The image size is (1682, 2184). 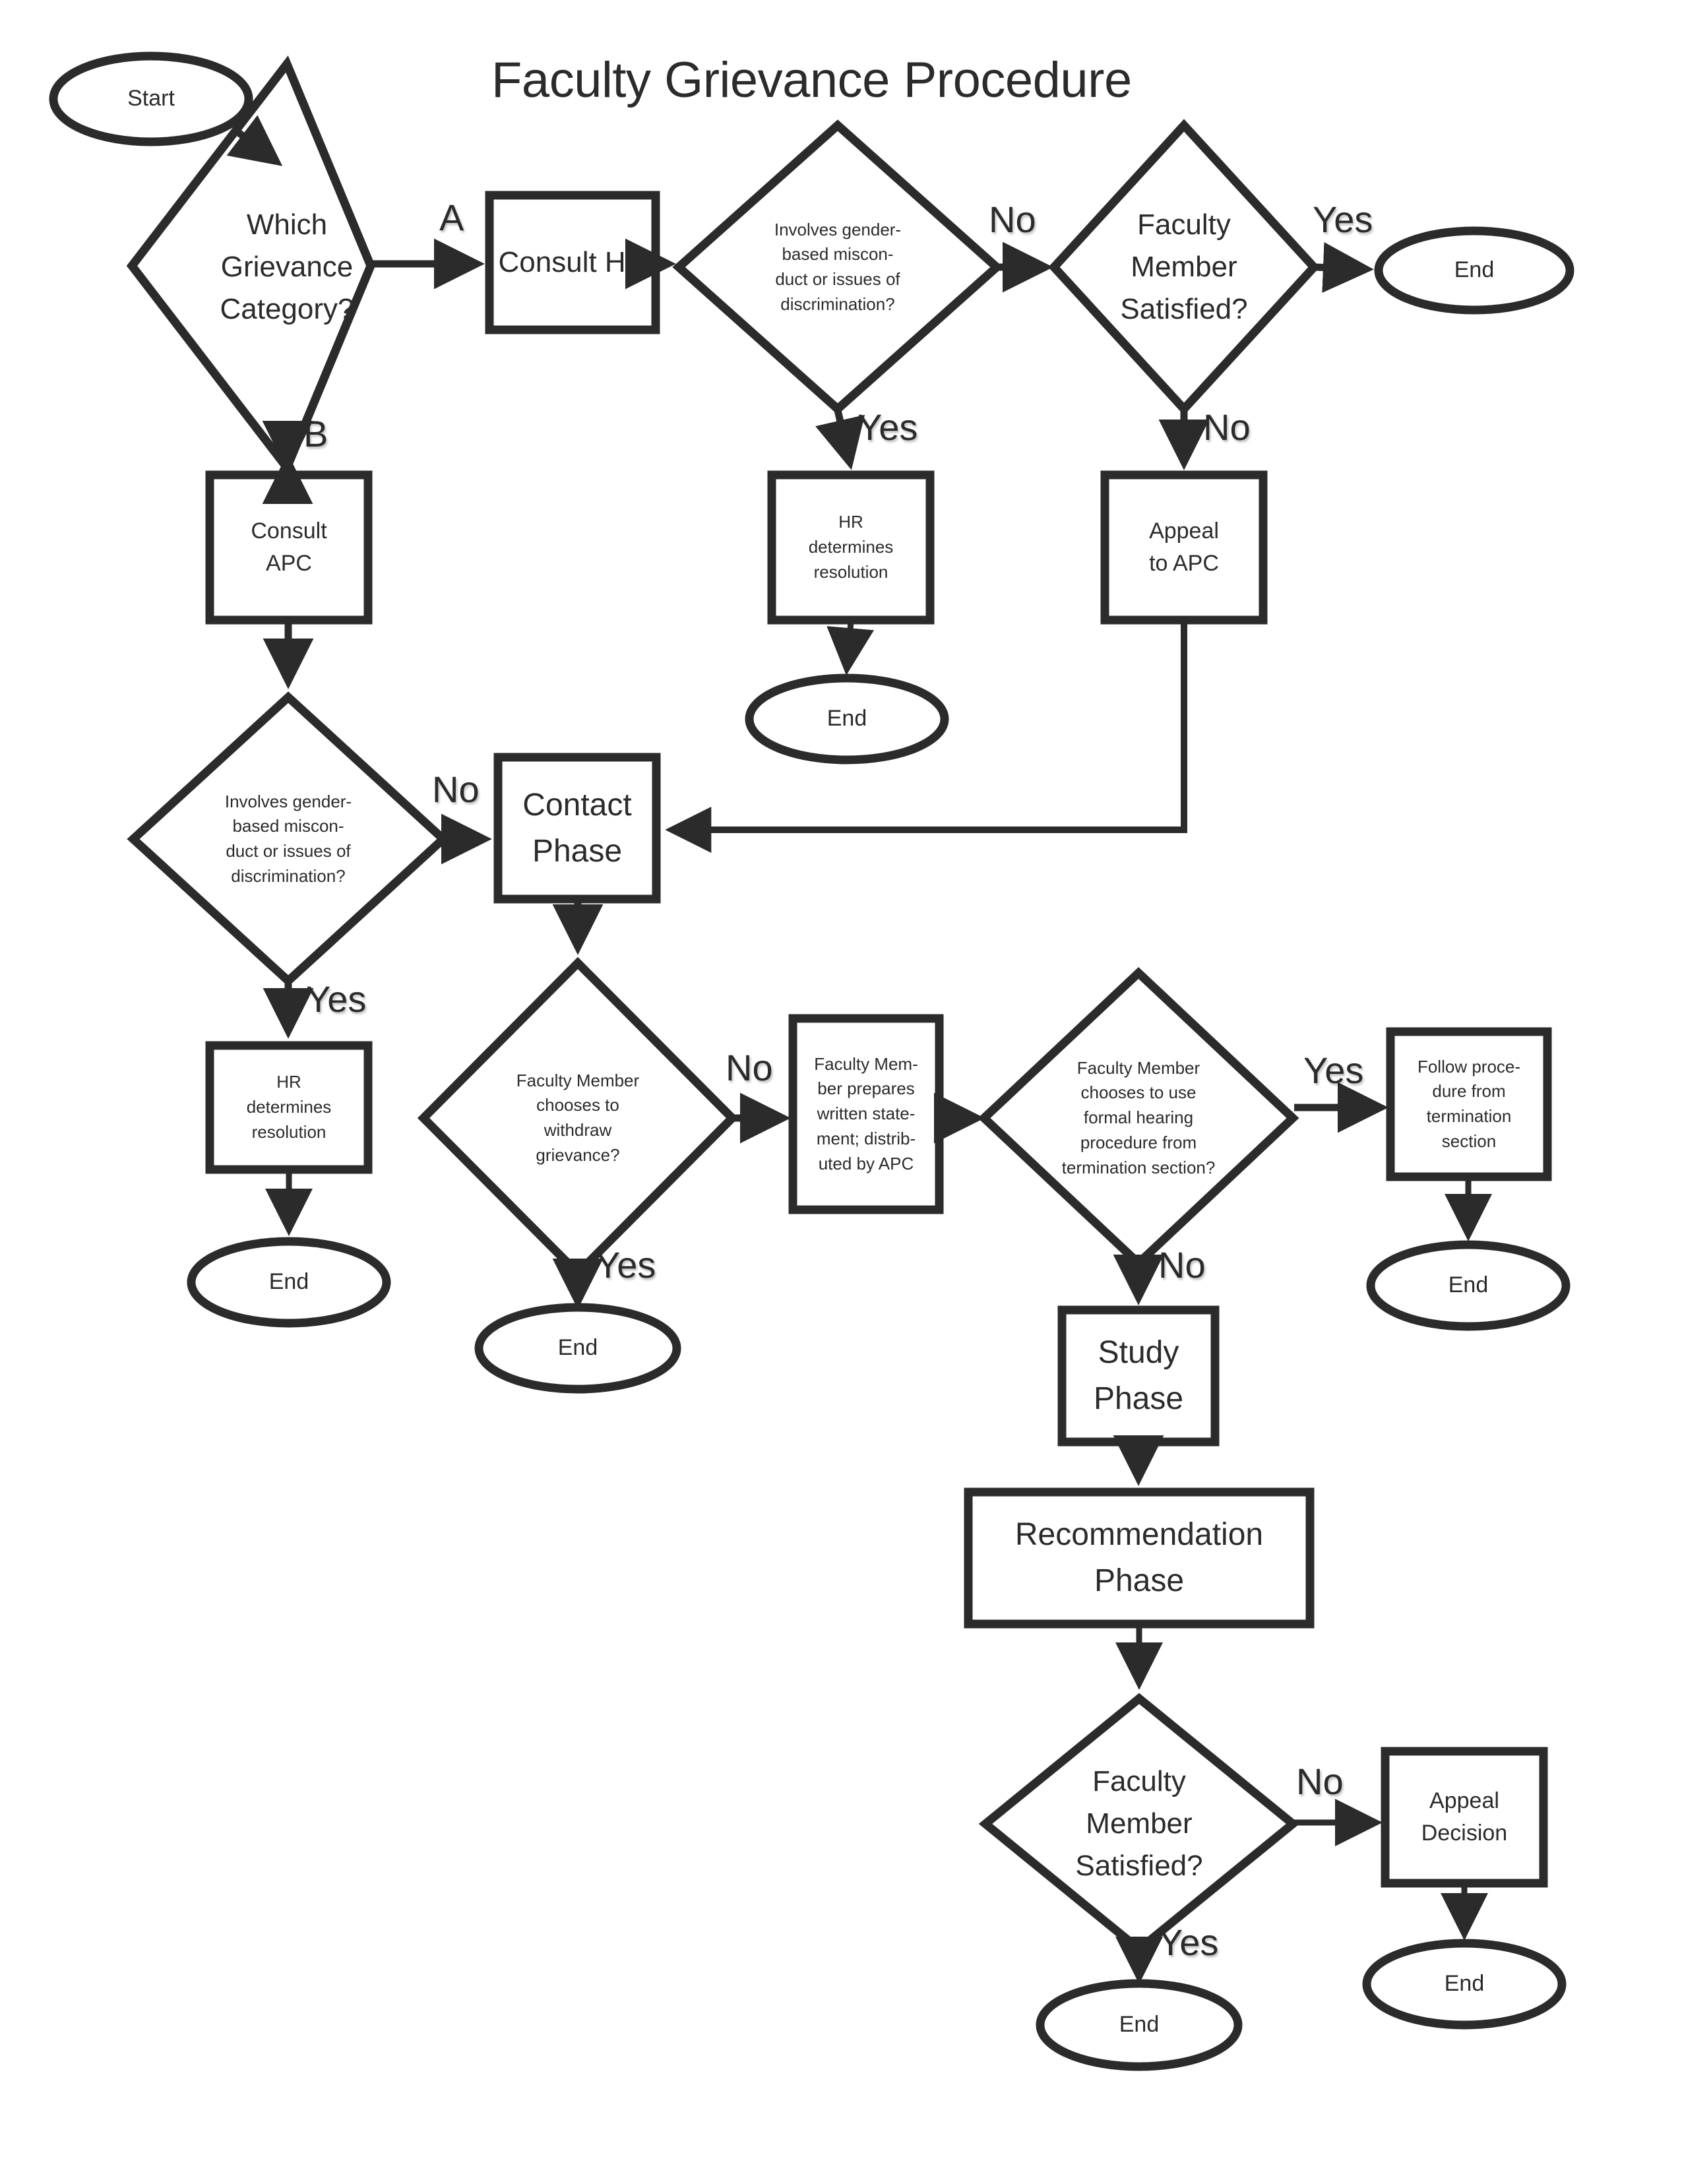 What do you see at coordinates (1139, 1824) in the screenshot?
I see `node-final-satisfied` at bounding box center [1139, 1824].